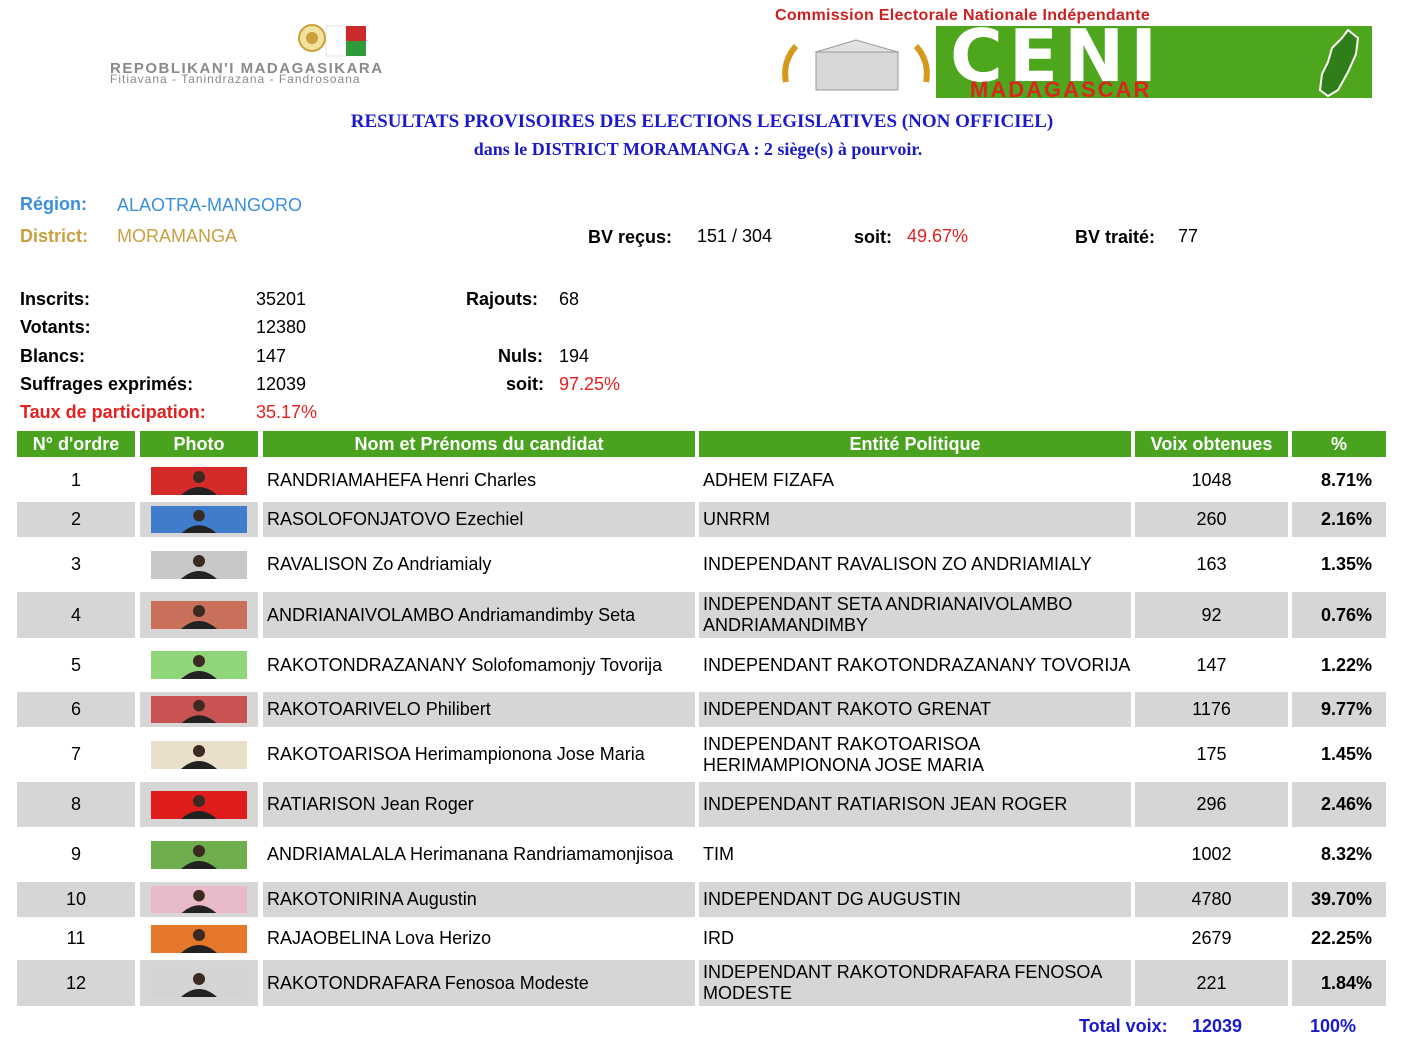  Describe the element at coordinates (1211, 564) in the screenshot. I see `candidate-votes: 163` at that location.